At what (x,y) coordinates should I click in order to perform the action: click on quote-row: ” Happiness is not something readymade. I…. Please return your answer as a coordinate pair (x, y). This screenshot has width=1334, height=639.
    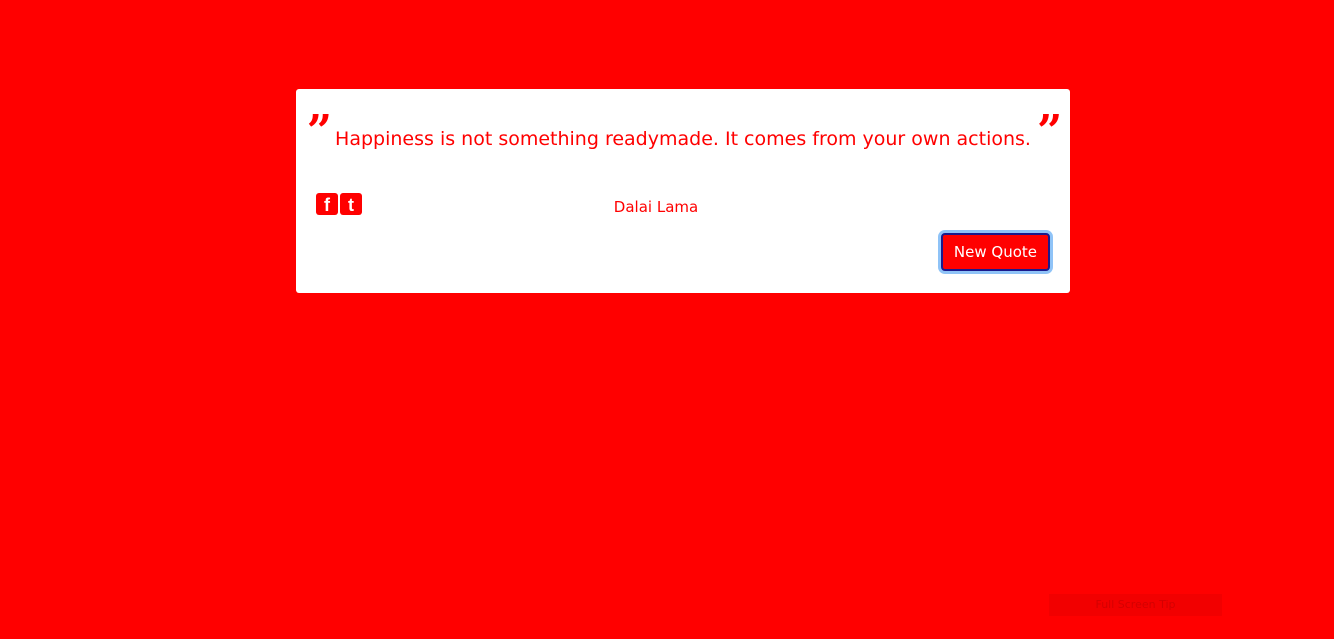
    Looking at the image, I should click on (683, 132).